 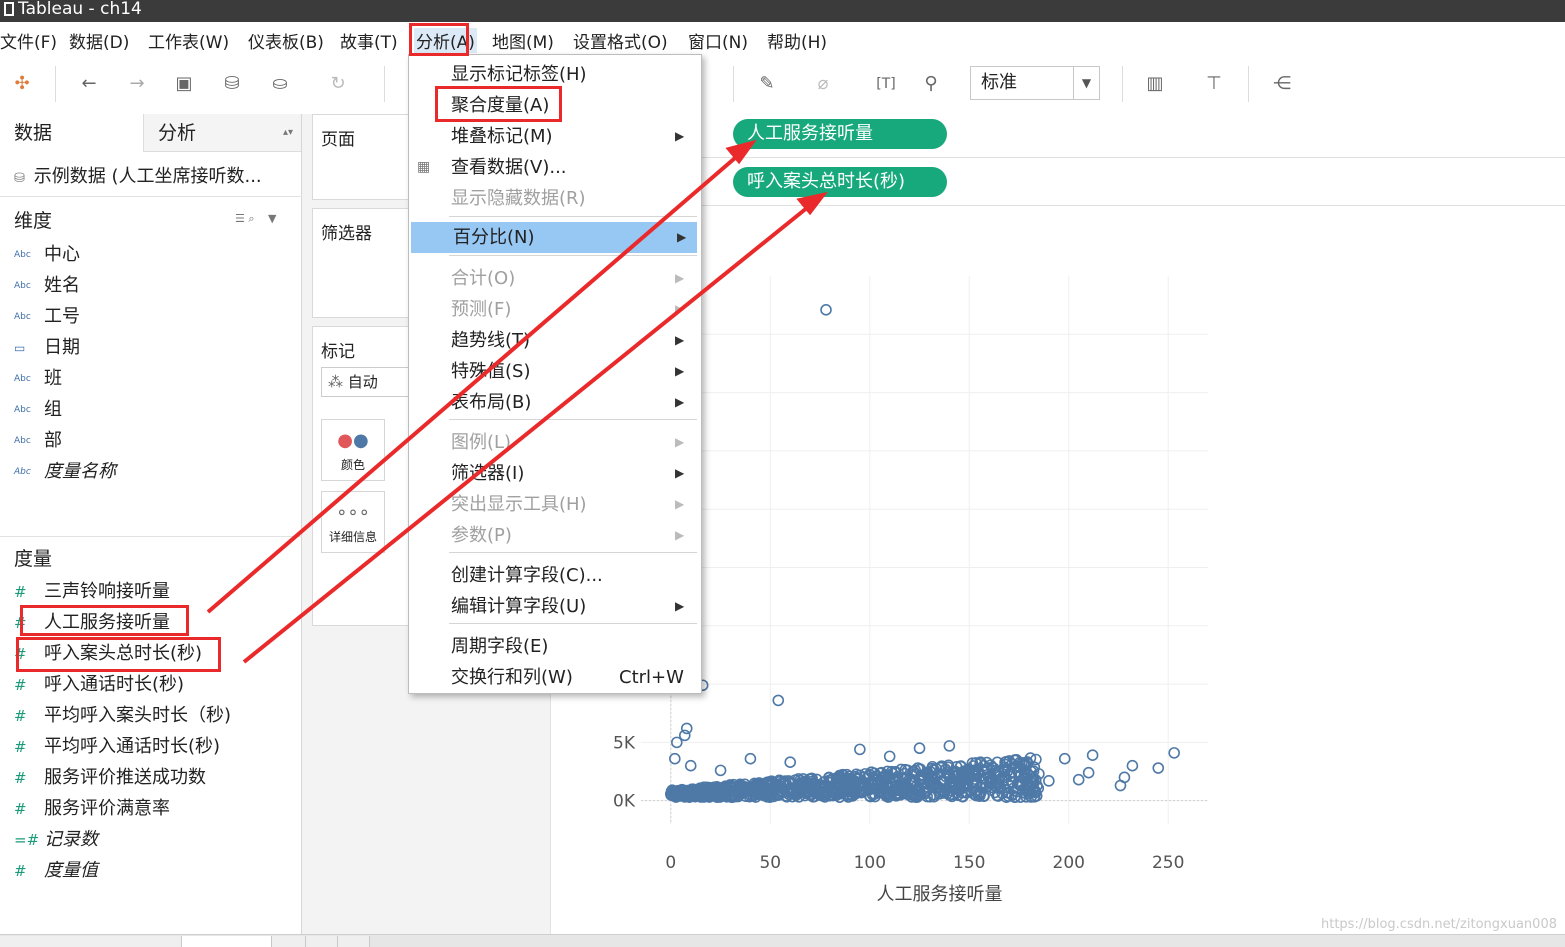 I want to click on analysis-menu-item: 合计(O) ▶, so click(x=555, y=278).